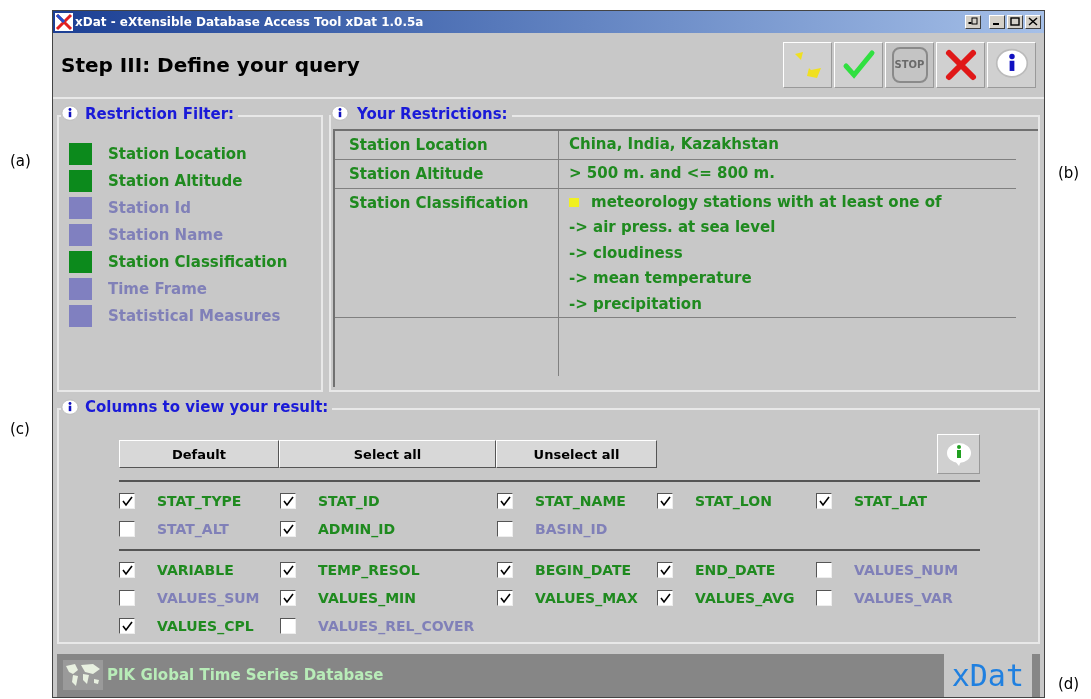 The image size is (1091, 699). I want to click on table-cell: Station Location, so click(418, 144).